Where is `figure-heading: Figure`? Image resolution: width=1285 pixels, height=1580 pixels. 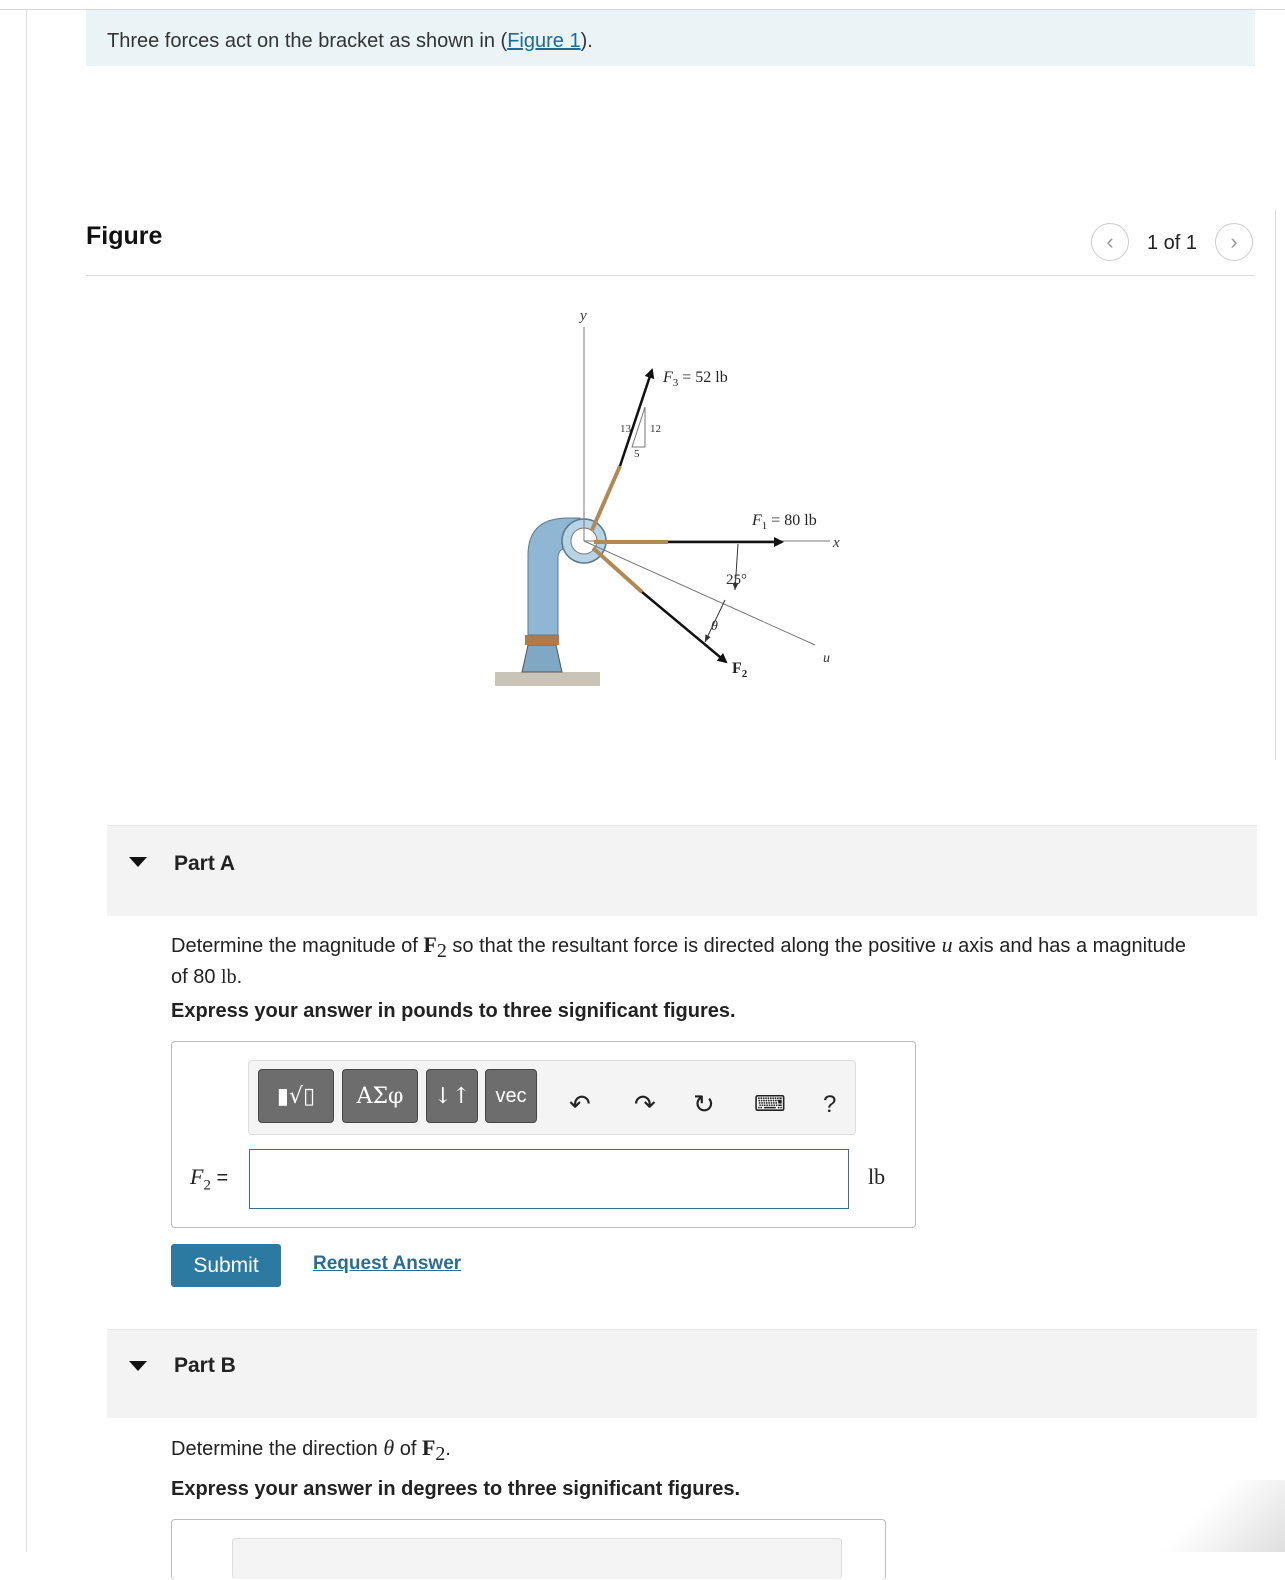 figure-heading: Figure is located at coordinates (124, 236).